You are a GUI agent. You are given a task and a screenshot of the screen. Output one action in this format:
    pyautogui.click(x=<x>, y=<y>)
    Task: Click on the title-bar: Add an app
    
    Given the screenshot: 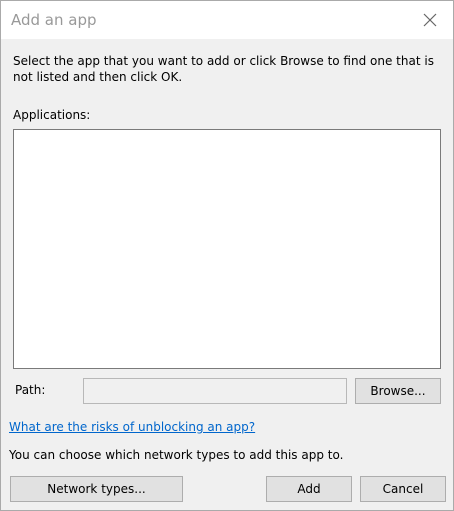 What is the action you would take?
    pyautogui.click(x=227, y=20)
    